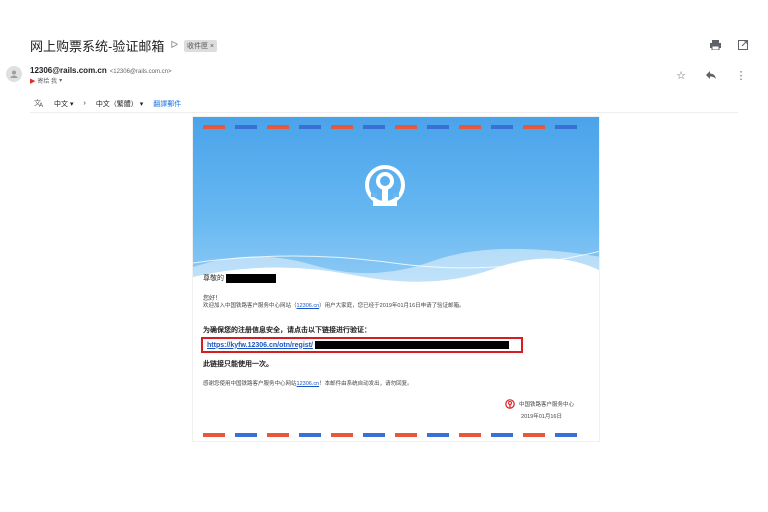 The height and width of the screenshot is (512, 768). What do you see at coordinates (539, 404) in the screenshot?
I see `signature-org: 中国铁路客户服务中心` at bounding box center [539, 404].